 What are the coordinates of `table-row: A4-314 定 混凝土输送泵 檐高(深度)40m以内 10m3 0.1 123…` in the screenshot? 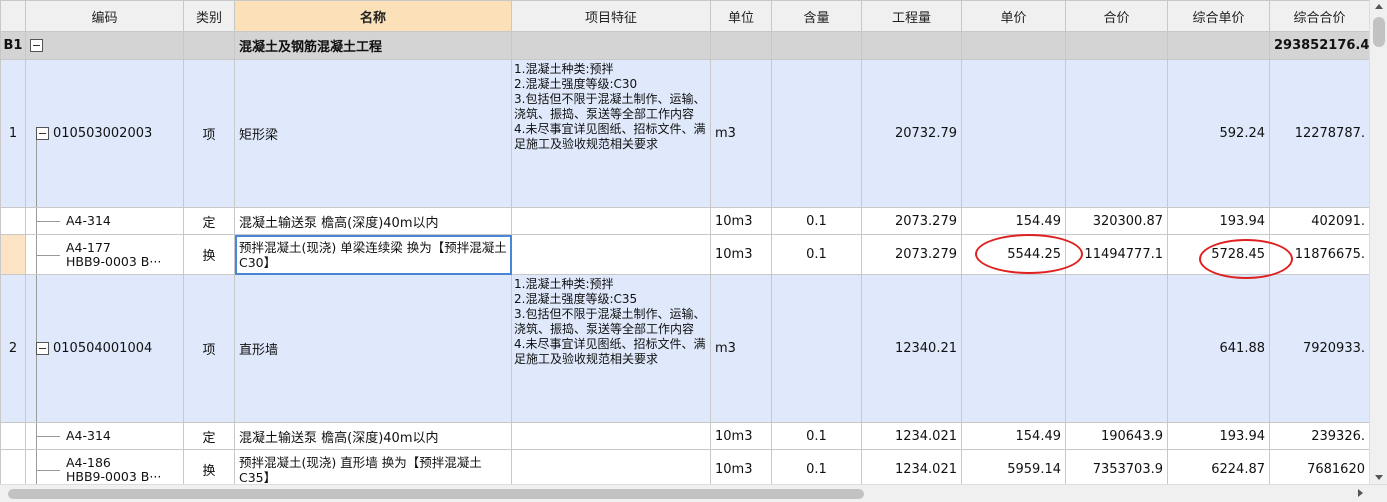 It's located at (684, 436).